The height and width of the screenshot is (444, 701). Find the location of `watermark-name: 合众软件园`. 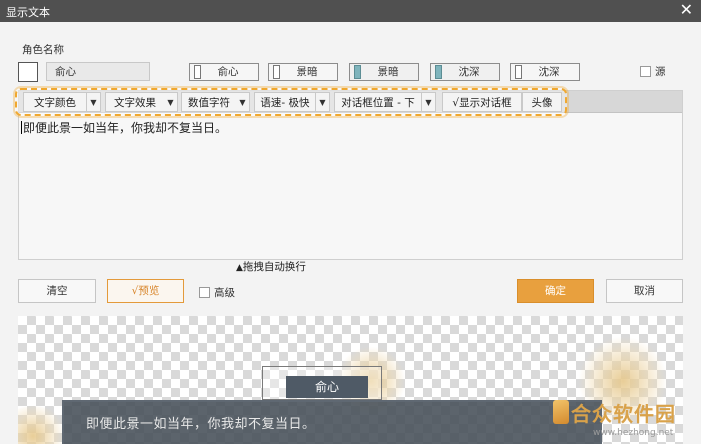

watermark-name: 合众软件园 is located at coordinates (623, 414).